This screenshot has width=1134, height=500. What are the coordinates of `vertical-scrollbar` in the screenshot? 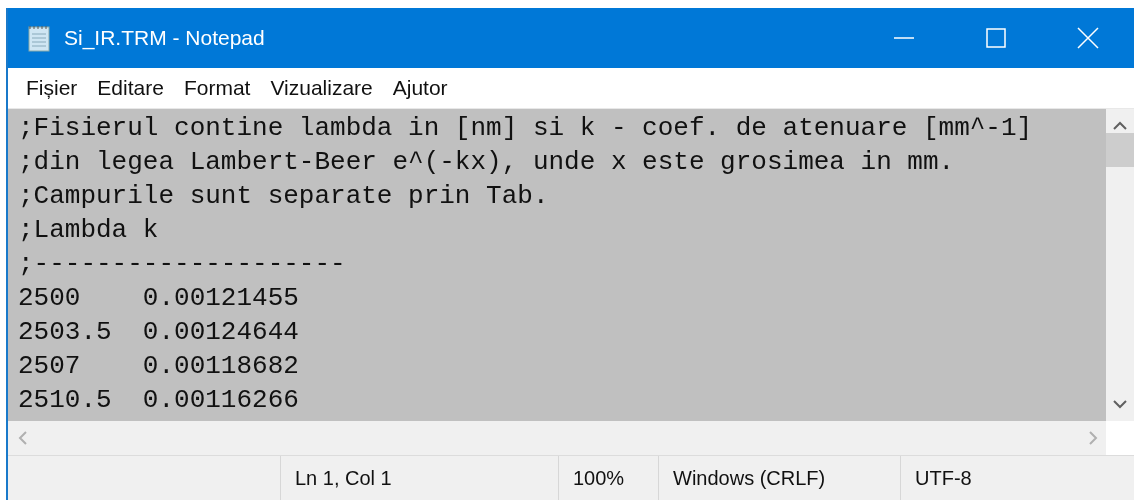 It's located at (1120, 265).